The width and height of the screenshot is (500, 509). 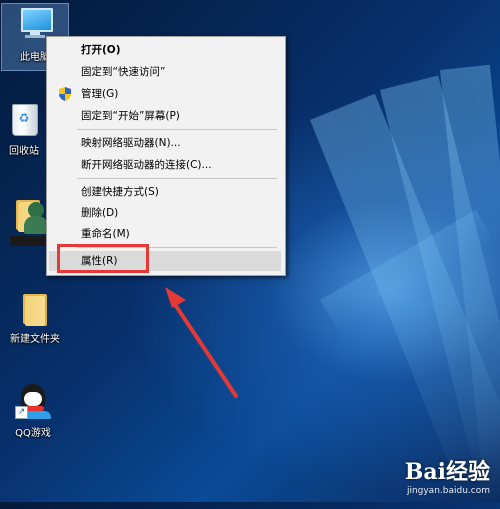 What do you see at coordinates (201, 342) in the screenshot?
I see `pointer-arrow-annotation` at bounding box center [201, 342].